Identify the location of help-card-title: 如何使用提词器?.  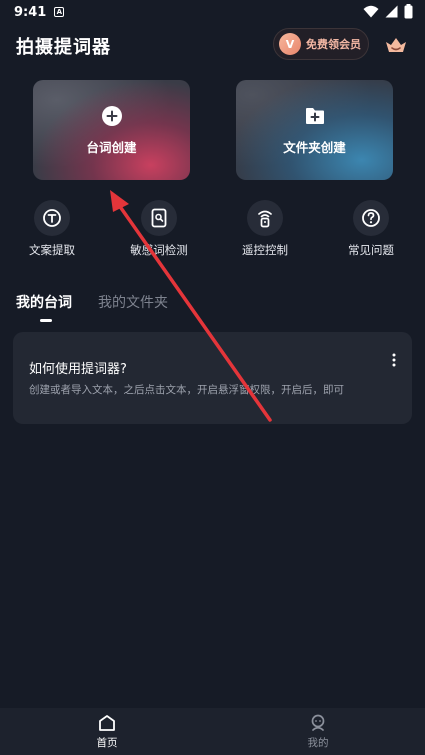
(78, 369).